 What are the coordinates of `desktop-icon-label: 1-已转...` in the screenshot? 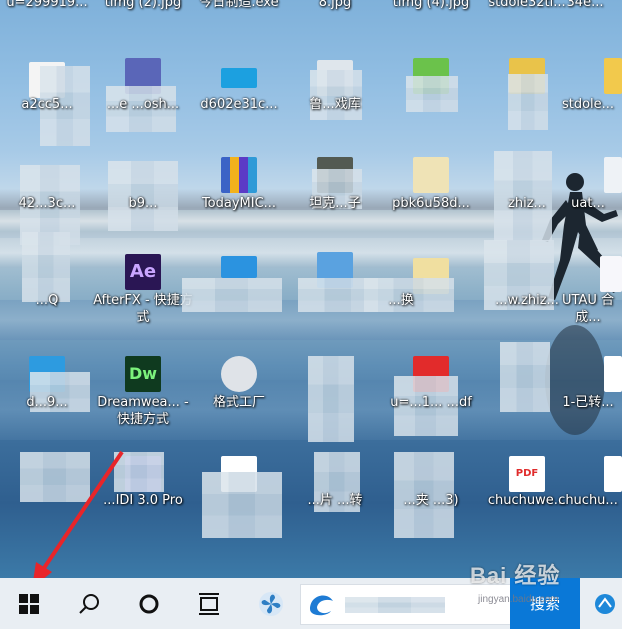 It's located at (588, 402).